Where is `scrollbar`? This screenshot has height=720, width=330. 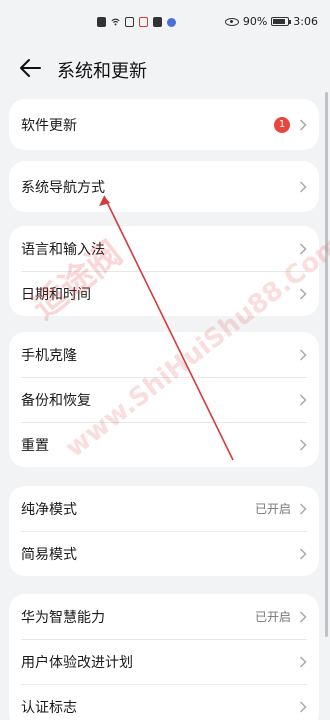
scrollbar is located at coordinates (326, 364).